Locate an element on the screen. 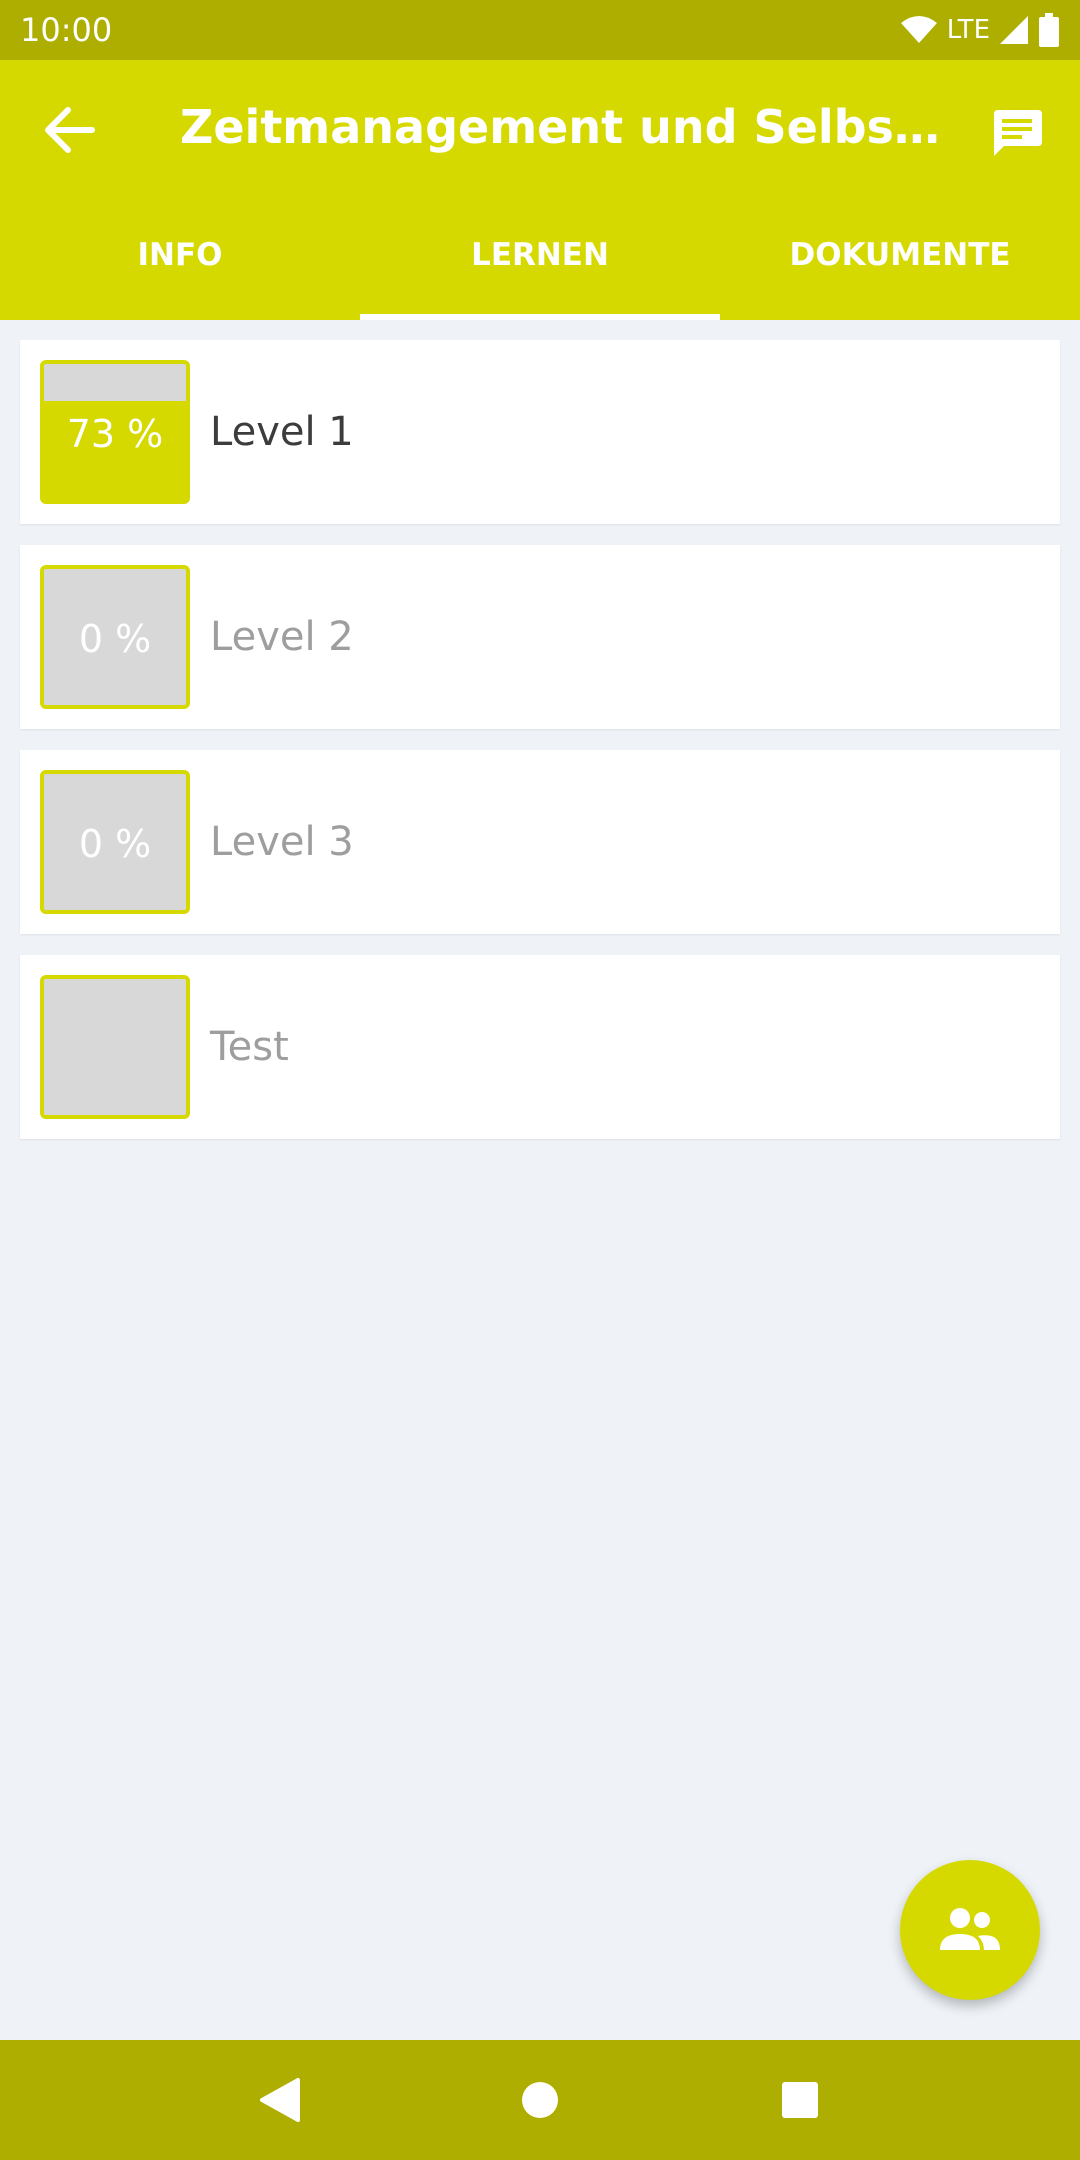  tab-info: INFO is located at coordinates (180, 262).